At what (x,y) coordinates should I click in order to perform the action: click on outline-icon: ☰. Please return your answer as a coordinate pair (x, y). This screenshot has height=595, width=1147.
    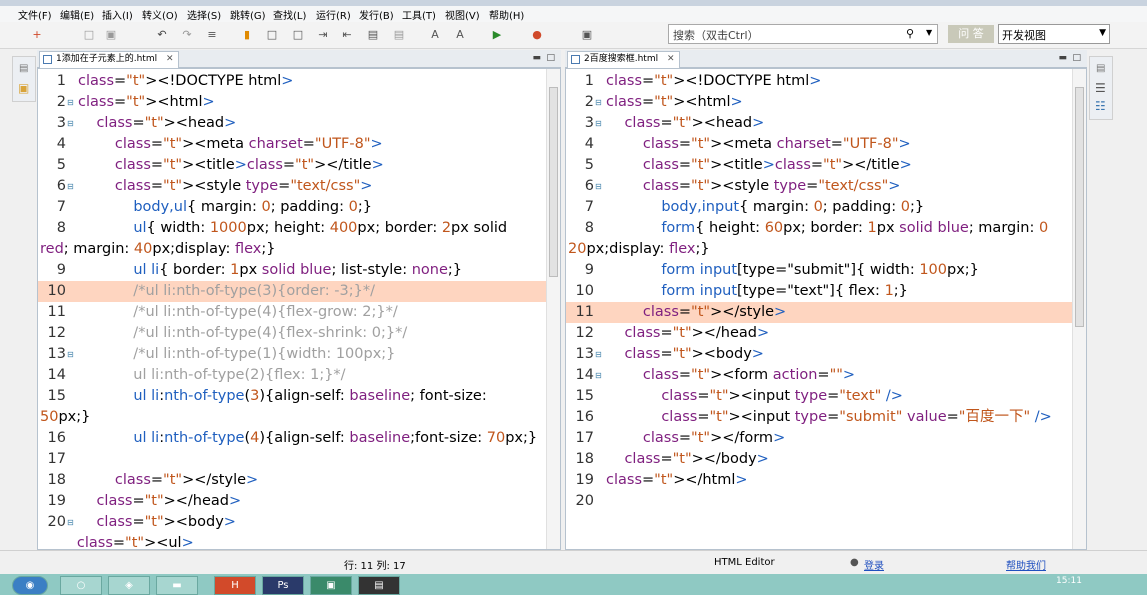
    Looking at the image, I should click on (1100, 88).